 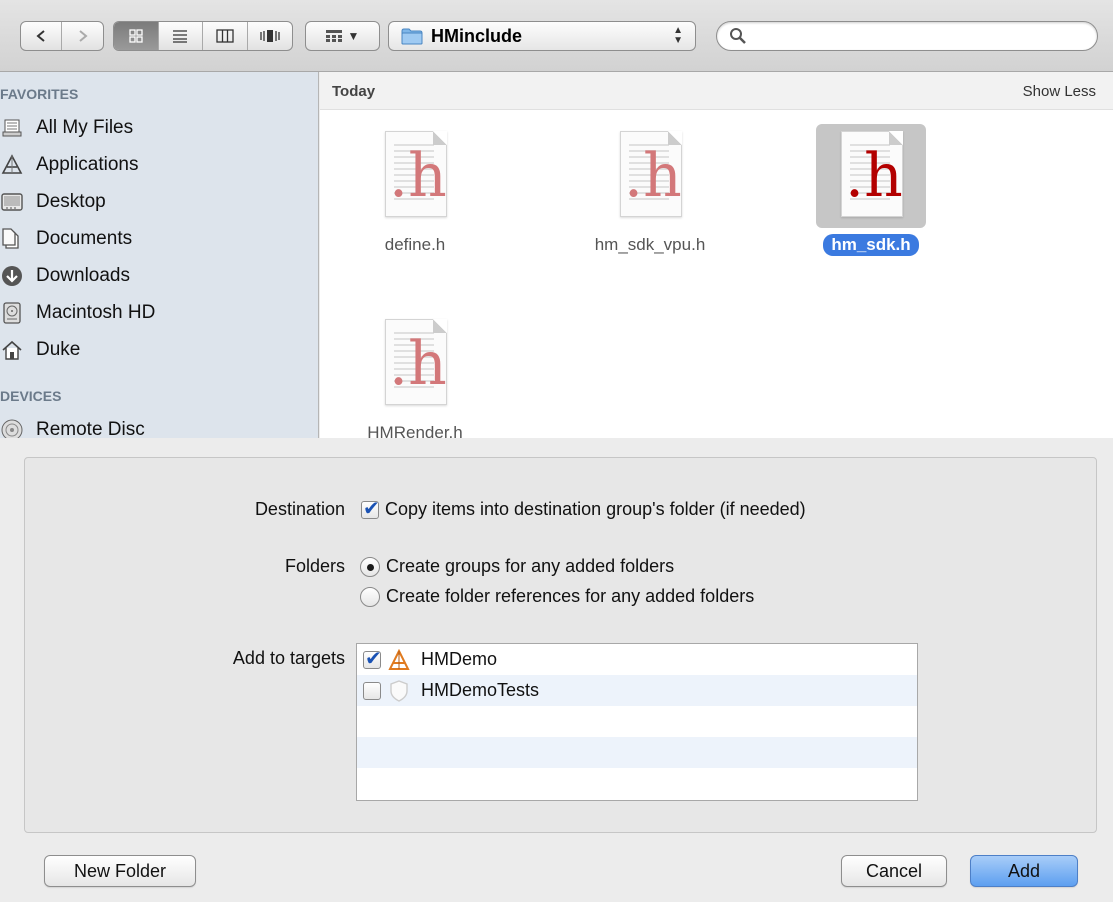 I want to click on sidebar-item-macintosh-hd: Macintosh HD, so click(x=79, y=313).